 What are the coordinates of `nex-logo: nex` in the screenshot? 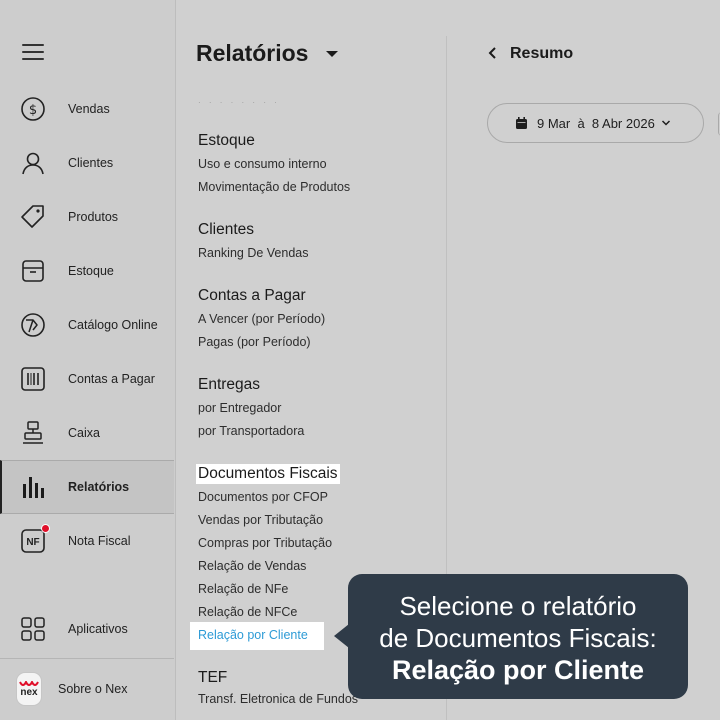 It's located at (29, 689).